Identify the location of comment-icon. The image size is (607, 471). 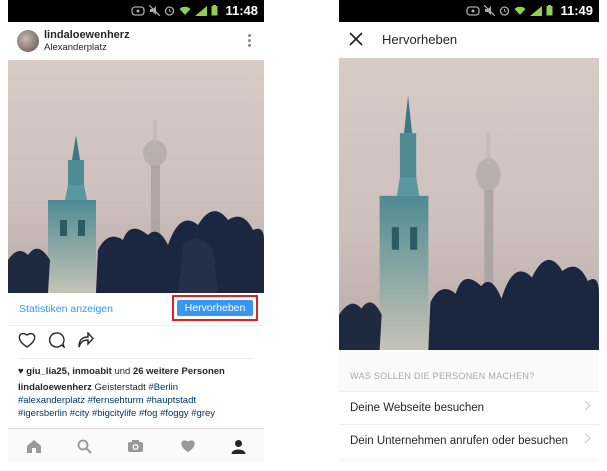
(56, 340).